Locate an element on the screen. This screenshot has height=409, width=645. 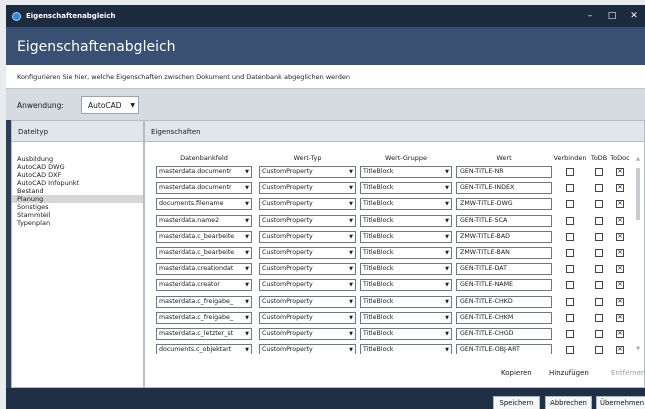
save-button: Speichern is located at coordinates (516, 402).